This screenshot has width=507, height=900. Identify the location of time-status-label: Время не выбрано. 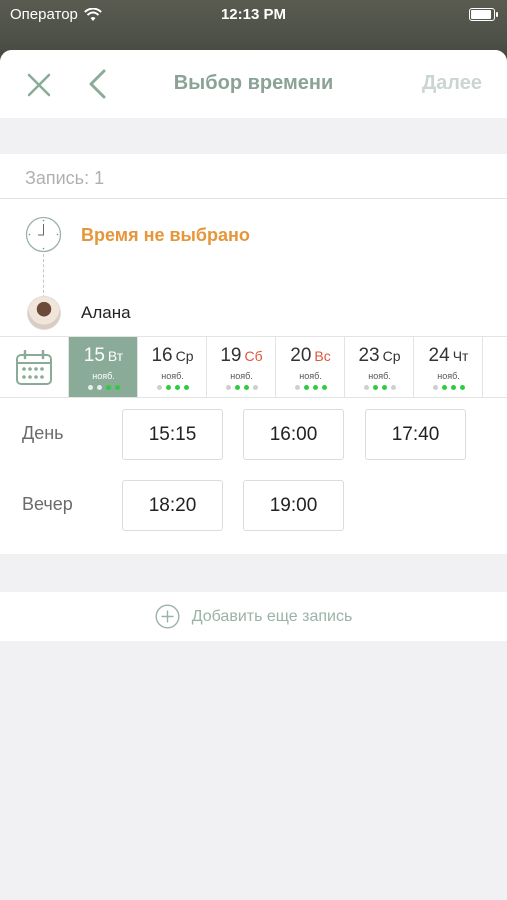
(165, 235).